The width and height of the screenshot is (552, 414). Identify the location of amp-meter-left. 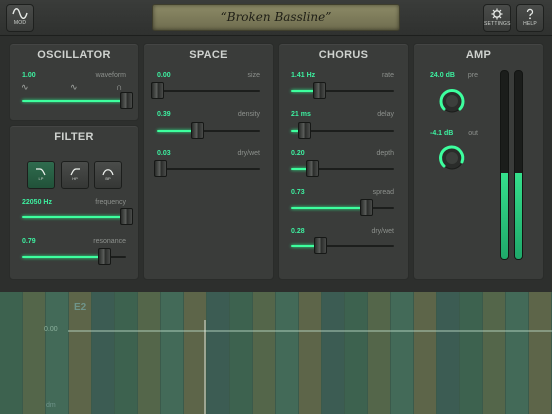
(504, 165).